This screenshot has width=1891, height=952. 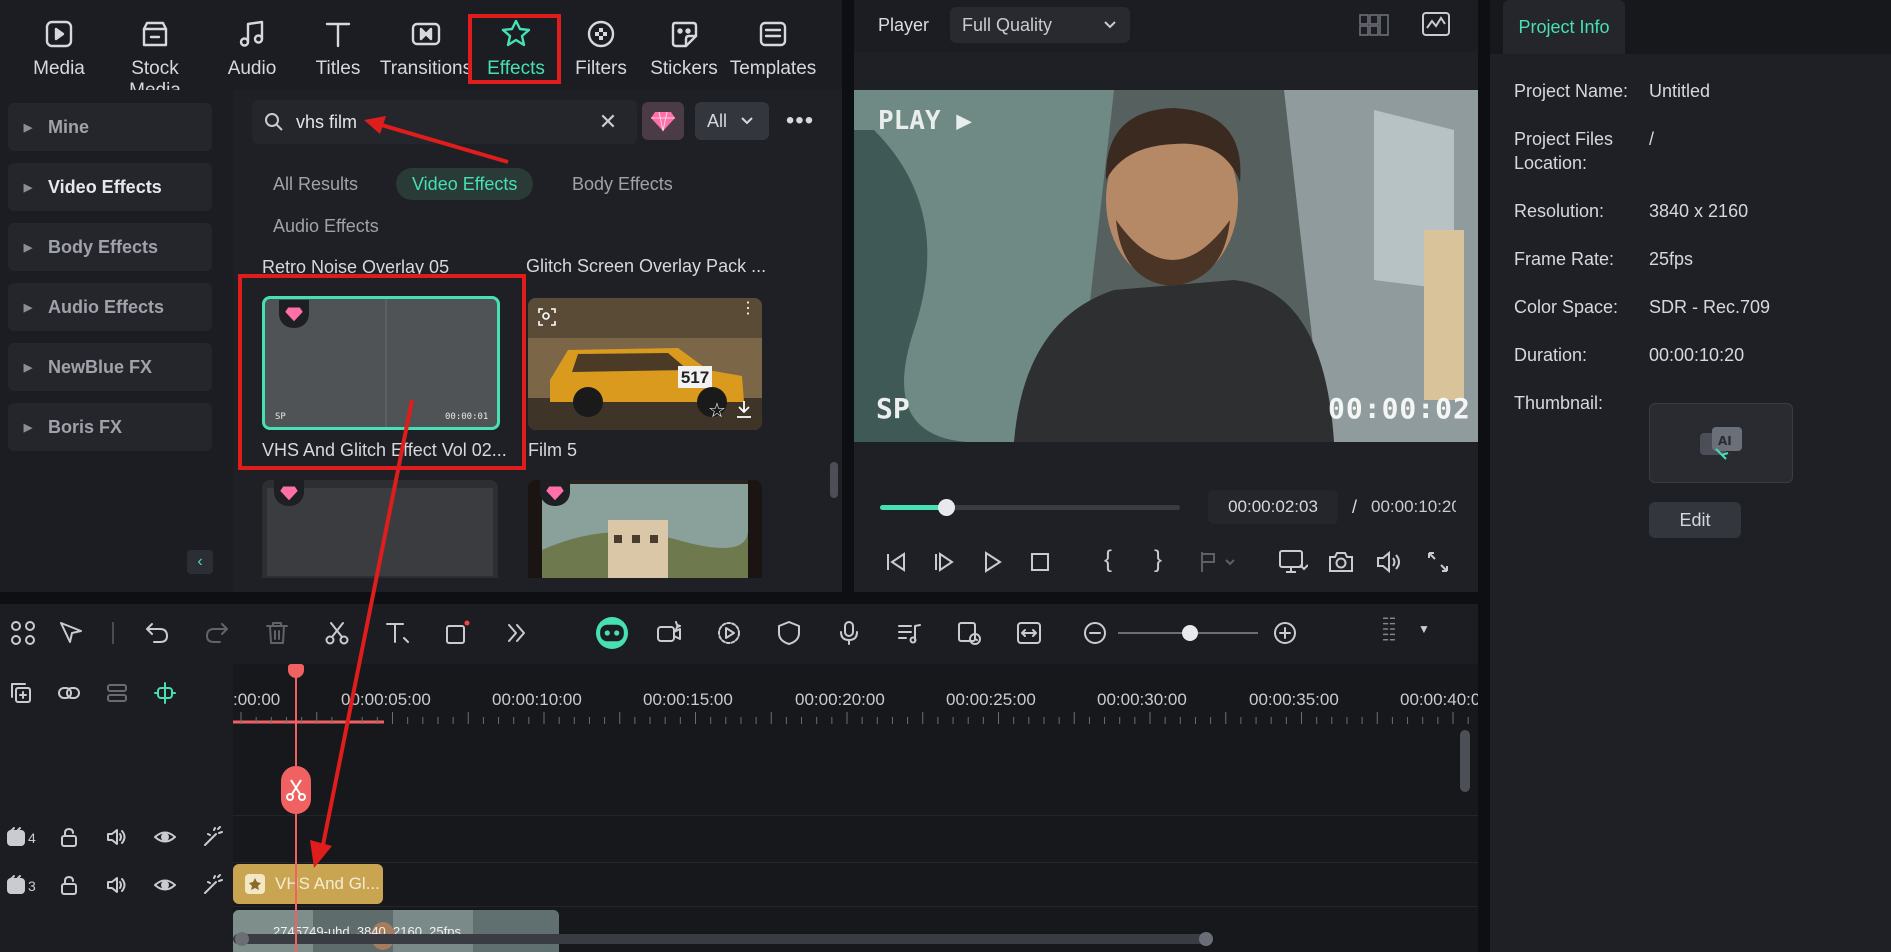 I want to click on filter-select: All, so click(x=732, y=121).